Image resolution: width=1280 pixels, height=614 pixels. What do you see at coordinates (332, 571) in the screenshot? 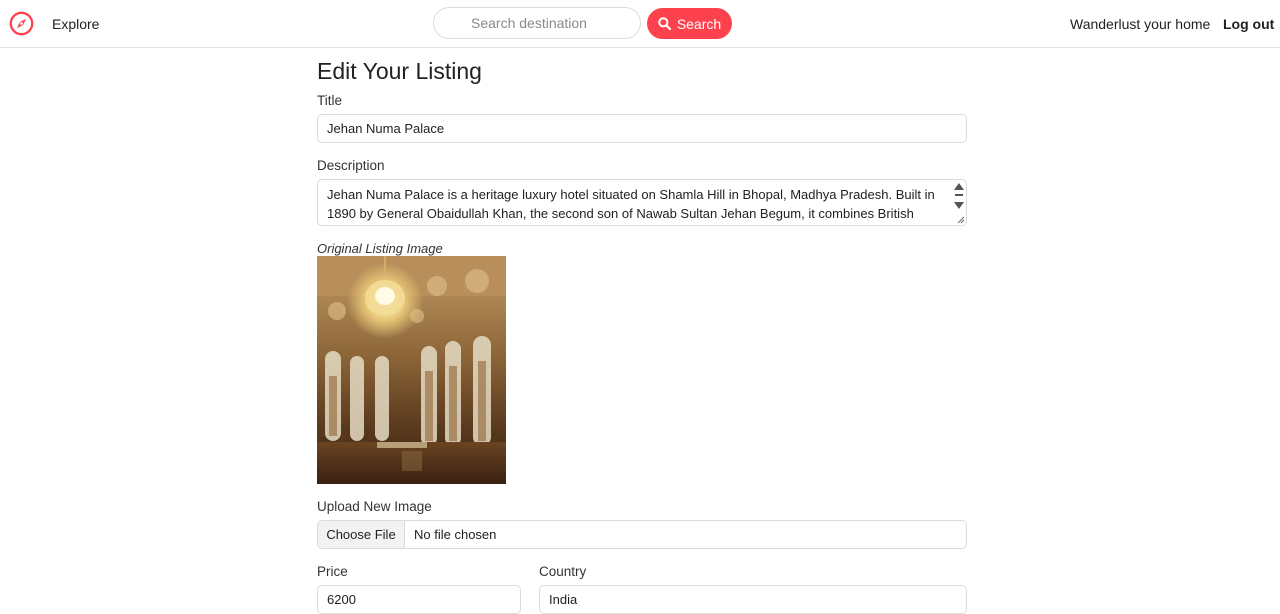
I see `price-label: Price` at bounding box center [332, 571].